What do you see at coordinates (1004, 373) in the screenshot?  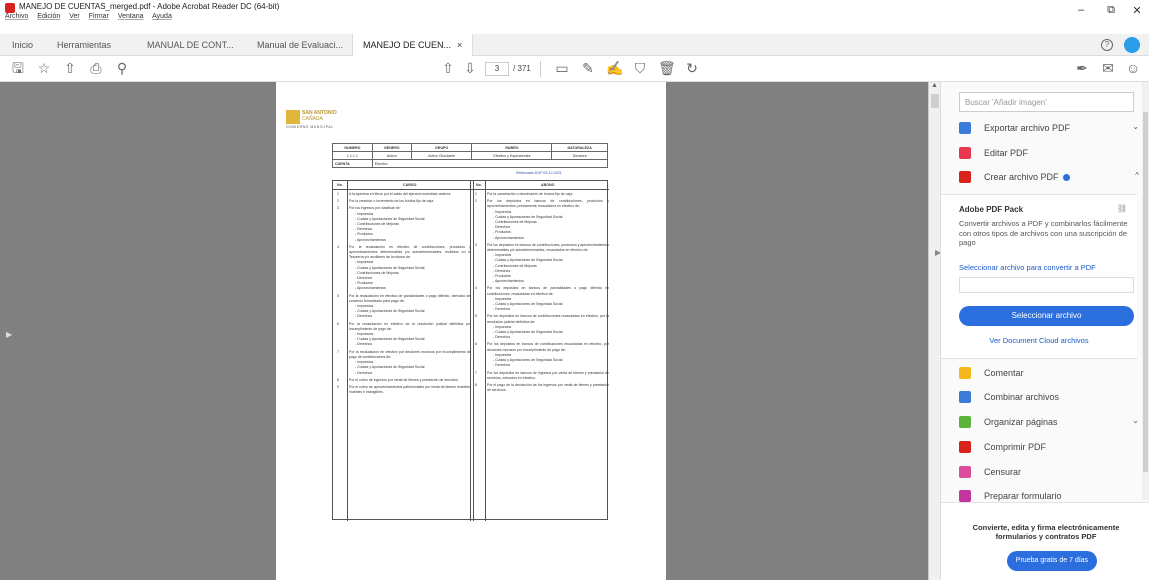 I see `tool-label: Comentar` at bounding box center [1004, 373].